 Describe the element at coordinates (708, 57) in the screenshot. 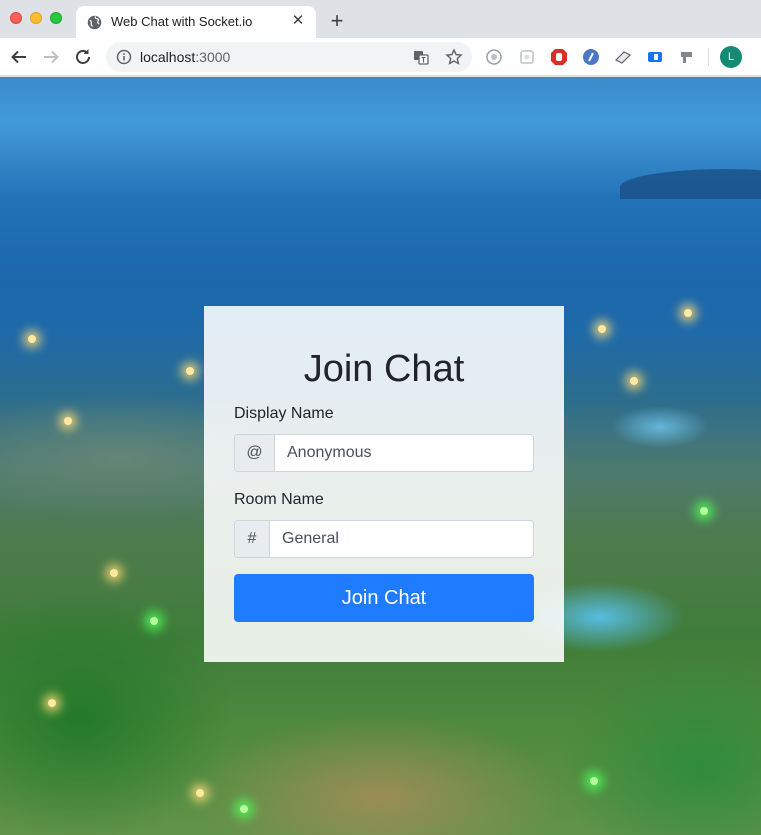

I see `toolbar-divider` at that location.